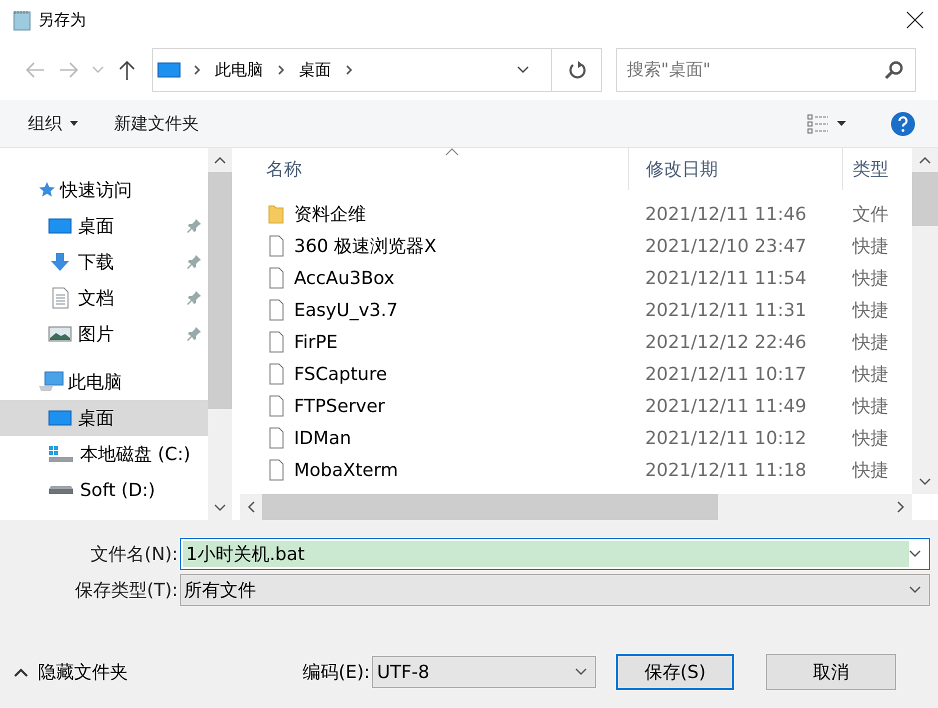  Describe the element at coordinates (341, 374) in the screenshot. I see `file-name: FSCapture` at that location.